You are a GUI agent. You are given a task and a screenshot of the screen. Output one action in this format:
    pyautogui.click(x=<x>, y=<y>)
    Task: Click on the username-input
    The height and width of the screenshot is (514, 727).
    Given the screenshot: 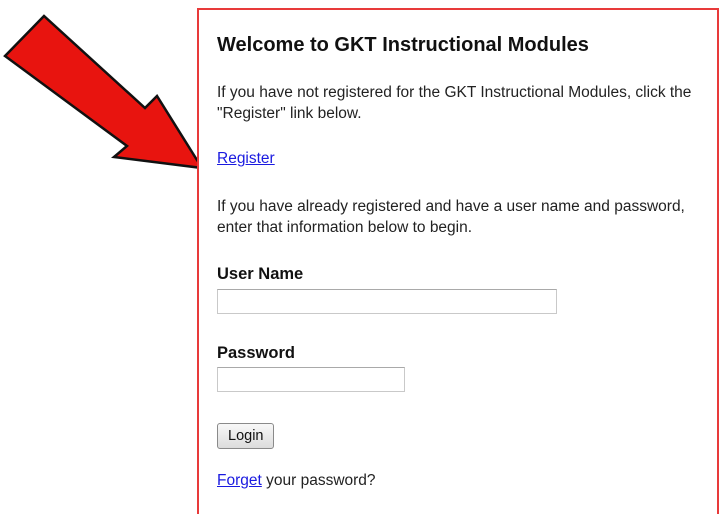 What is the action you would take?
    pyautogui.click(x=387, y=301)
    